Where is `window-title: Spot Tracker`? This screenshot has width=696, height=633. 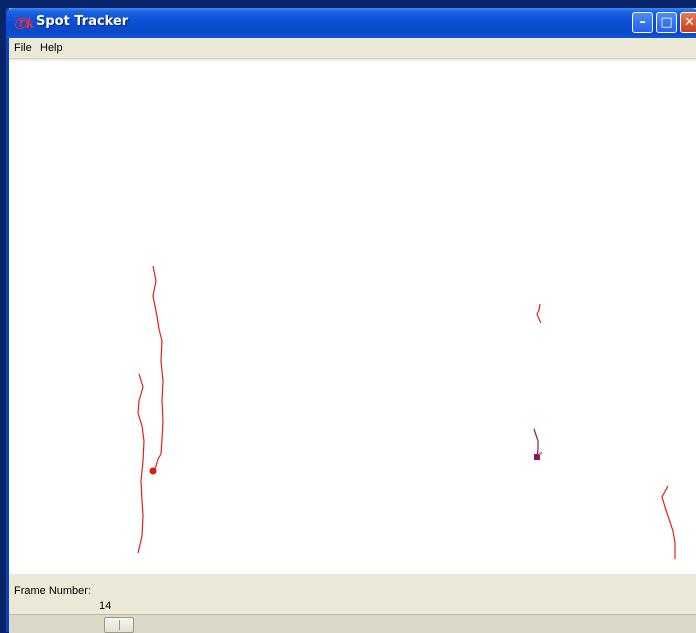 window-title: Spot Tracker is located at coordinates (82, 21).